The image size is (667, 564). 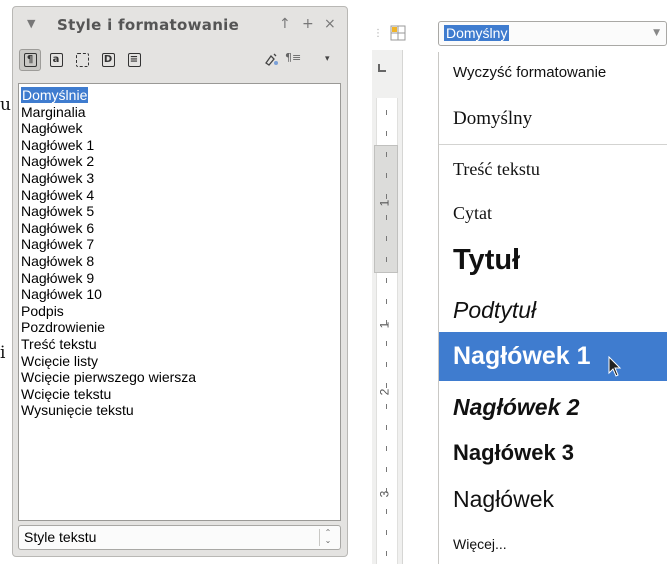 What do you see at coordinates (384, 392) in the screenshot?
I see `ruler-number: 2` at bounding box center [384, 392].